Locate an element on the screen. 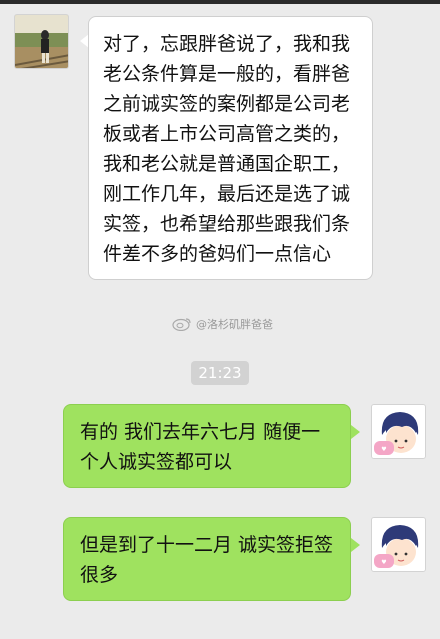  weibo-logo-icon is located at coordinates (181, 324).